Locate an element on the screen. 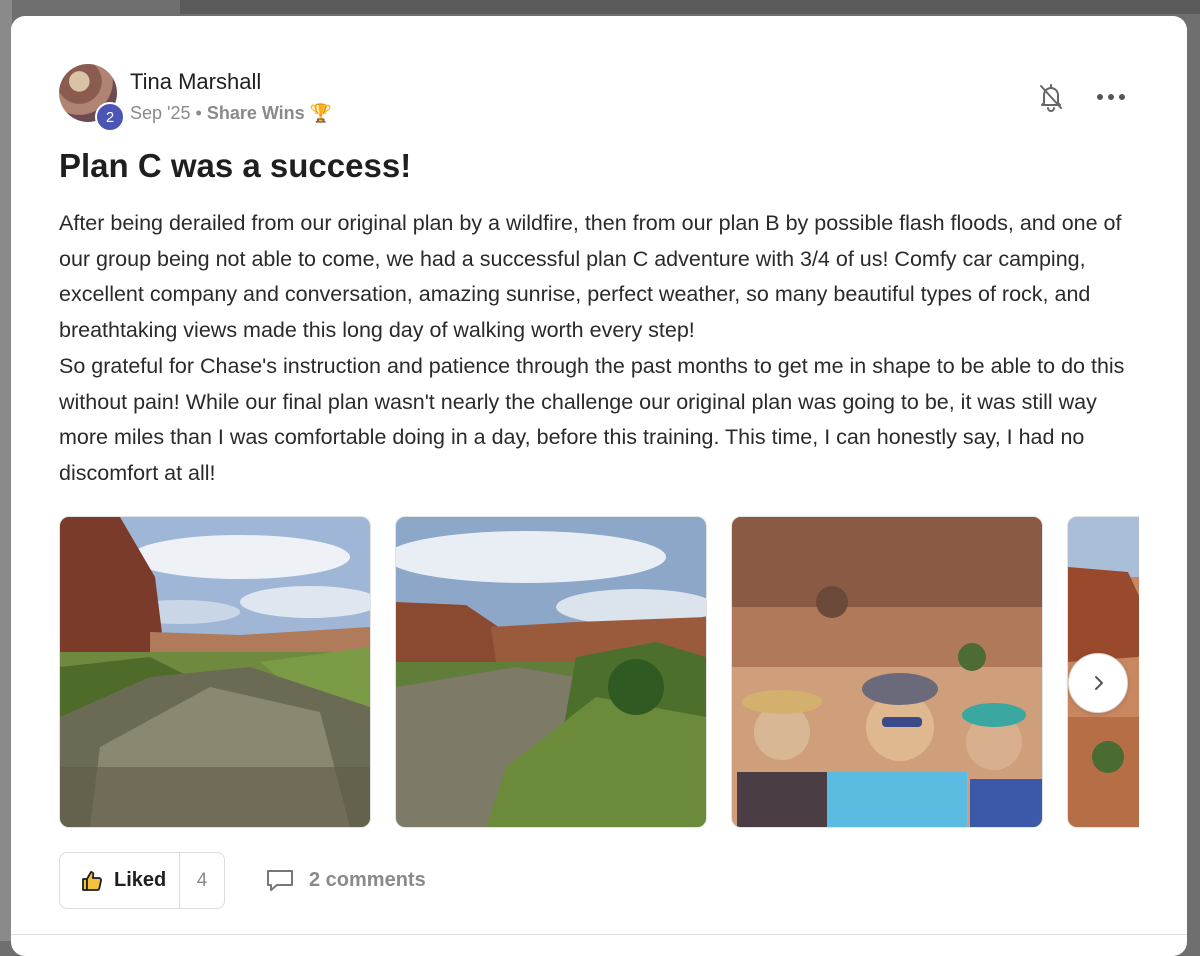  author-name: Tina Marshall is located at coordinates (195, 82).